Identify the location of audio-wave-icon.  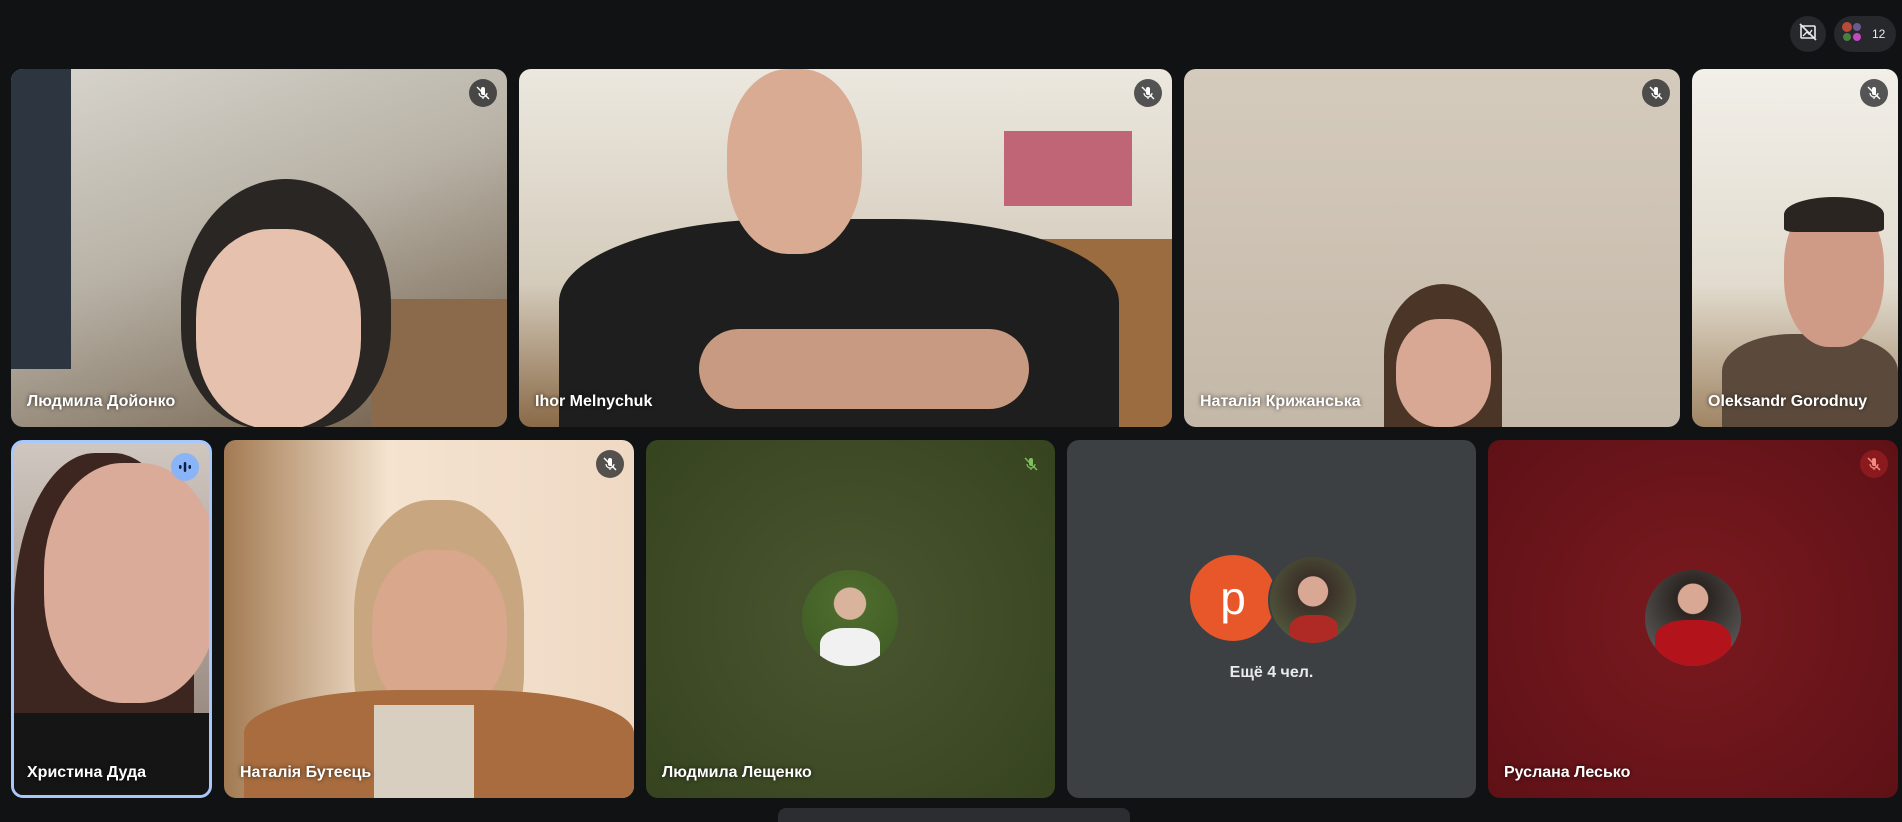
(185, 467).